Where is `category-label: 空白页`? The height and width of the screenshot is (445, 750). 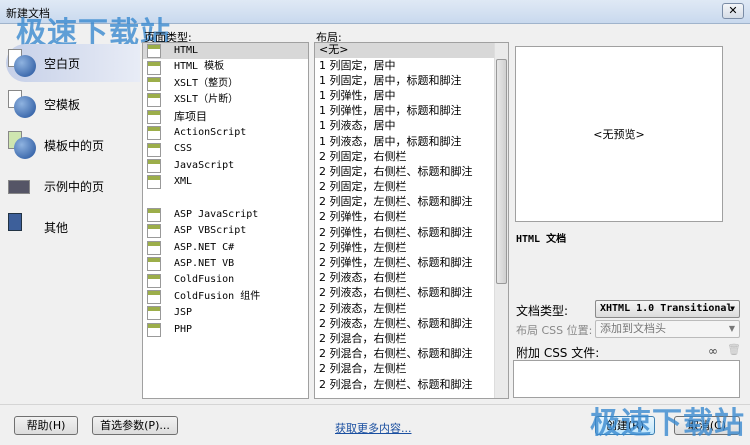
category-label: 空白页 is located at coordinates (62, 63).